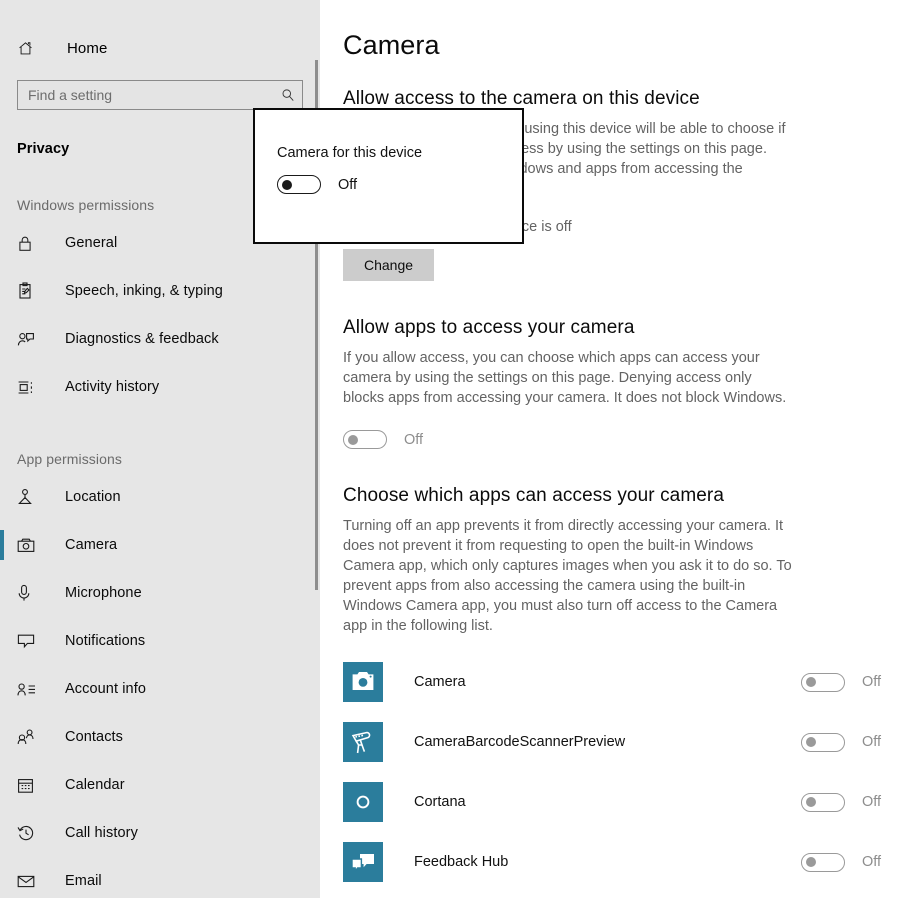 This screenshot has height=898, width=902. I want to click on microphone-icon, so click(28, 593).